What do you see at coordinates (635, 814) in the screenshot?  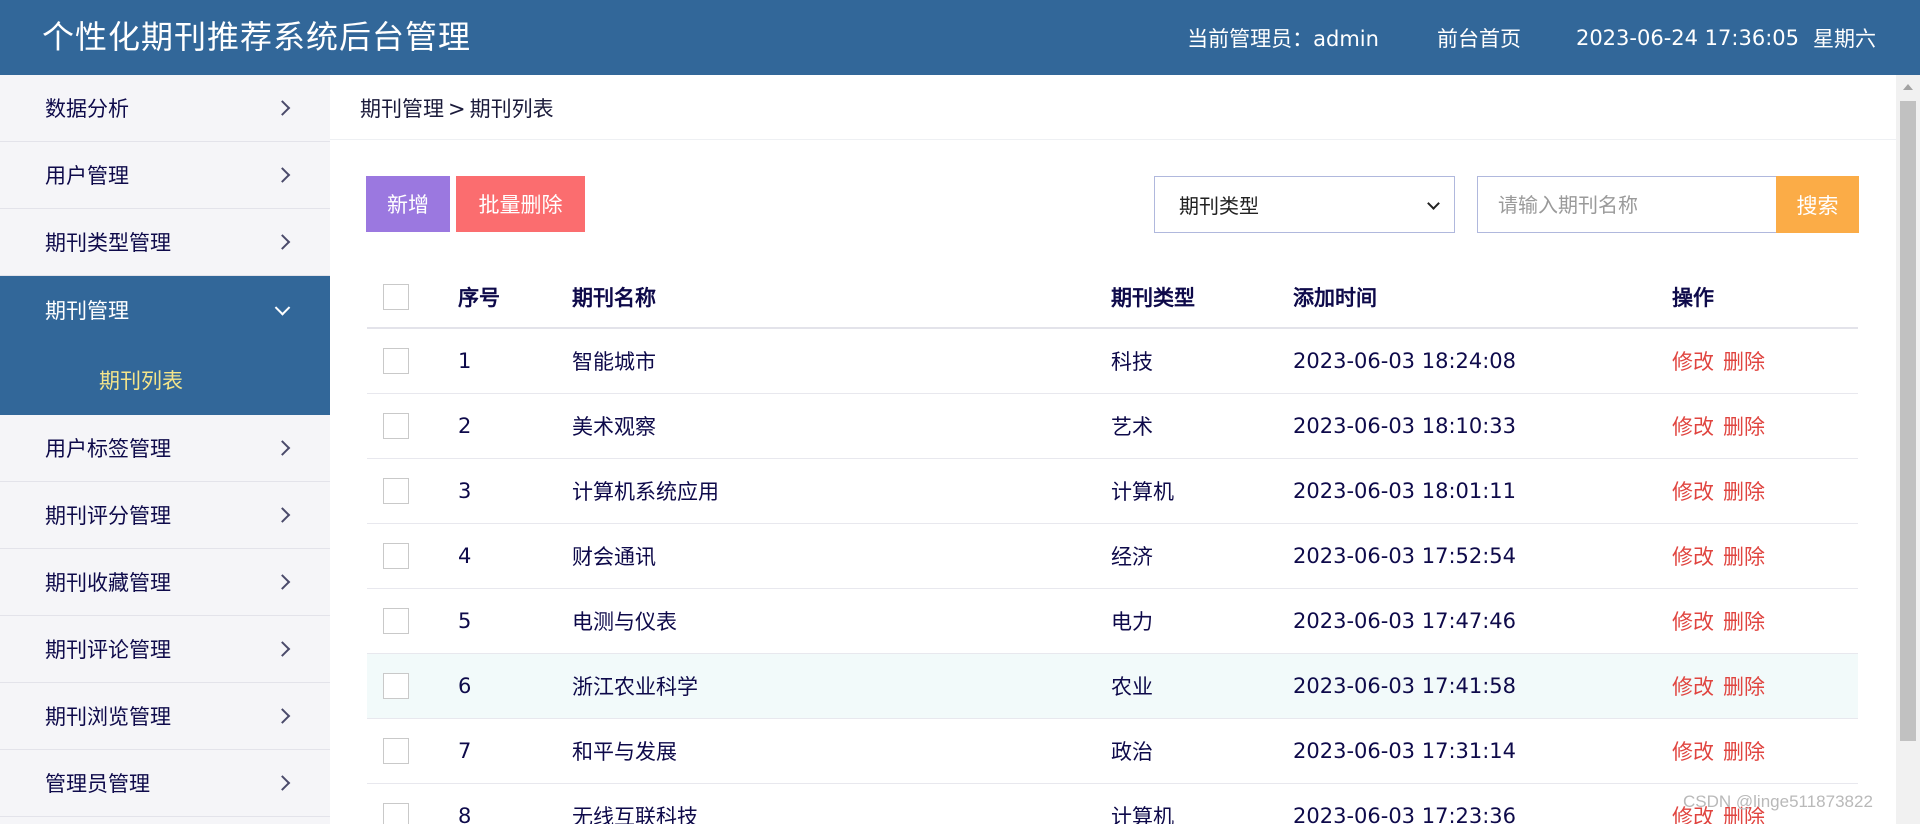 I see `journal-name: 无线互联科技` at bounding box center [635, 814].